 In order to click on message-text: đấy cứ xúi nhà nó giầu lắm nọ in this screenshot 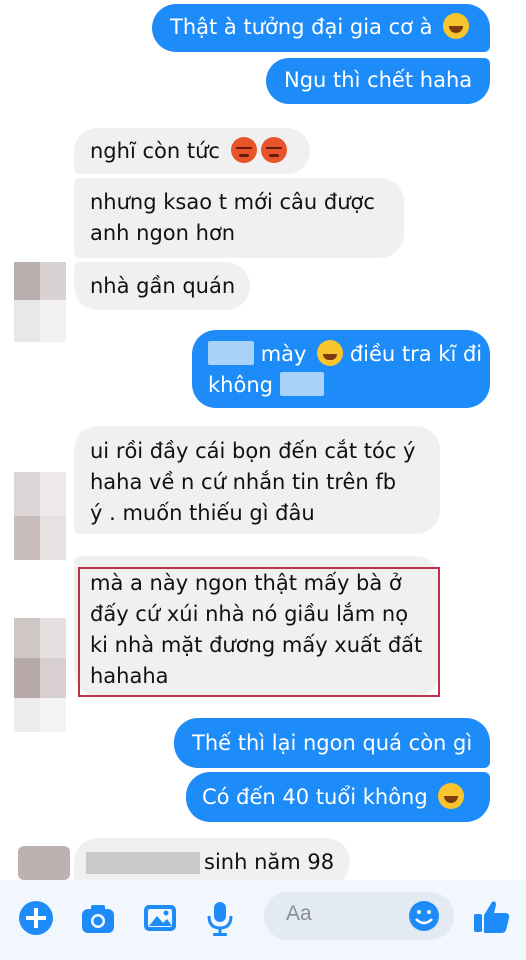, I will do `click(249, 614)`.